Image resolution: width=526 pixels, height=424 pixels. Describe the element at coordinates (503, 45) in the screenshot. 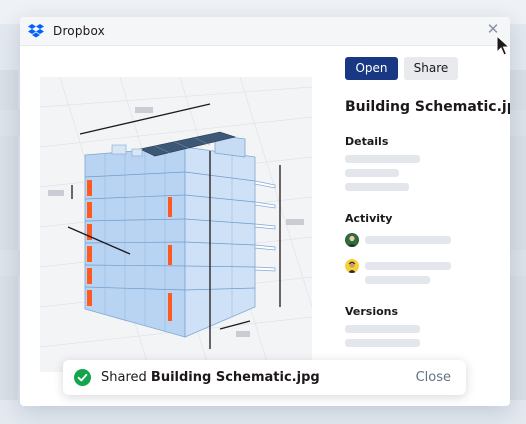

I see `mouse-cursor-icon` at that location.